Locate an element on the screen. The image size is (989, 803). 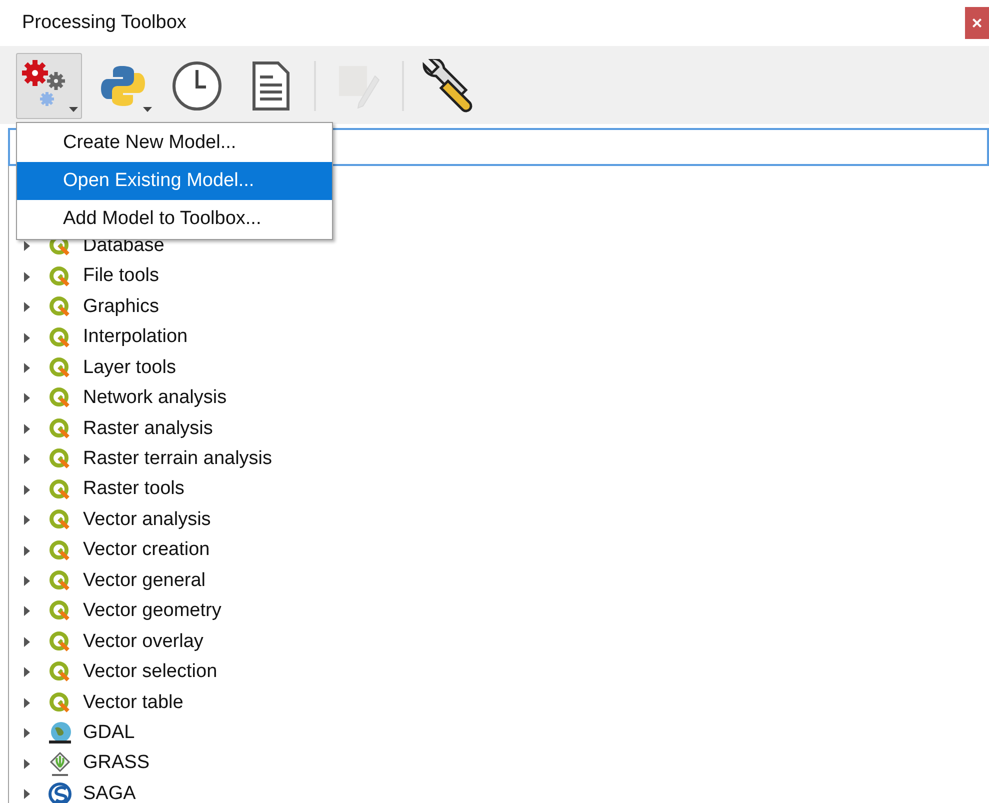
tree-item-label: Interpolation is located at coordinates (135, 337).